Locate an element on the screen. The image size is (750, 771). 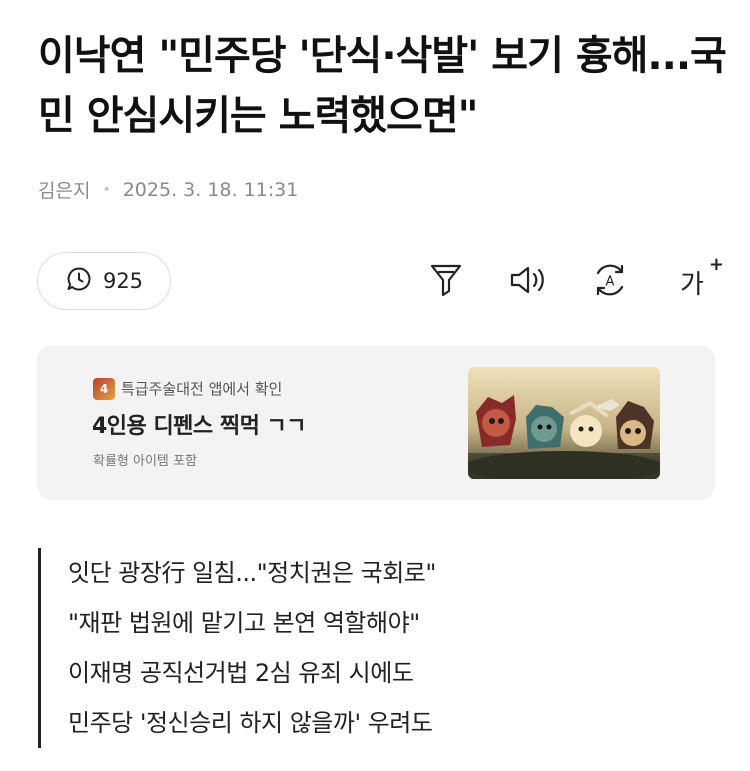
article-toolbar: A 가 + is located at coordinates (575, 280).